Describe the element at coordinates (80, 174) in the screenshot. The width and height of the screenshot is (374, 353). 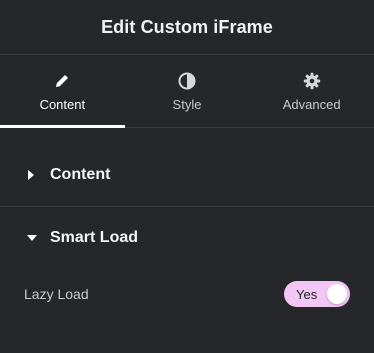
I see `section-content-title: Content` at that location.